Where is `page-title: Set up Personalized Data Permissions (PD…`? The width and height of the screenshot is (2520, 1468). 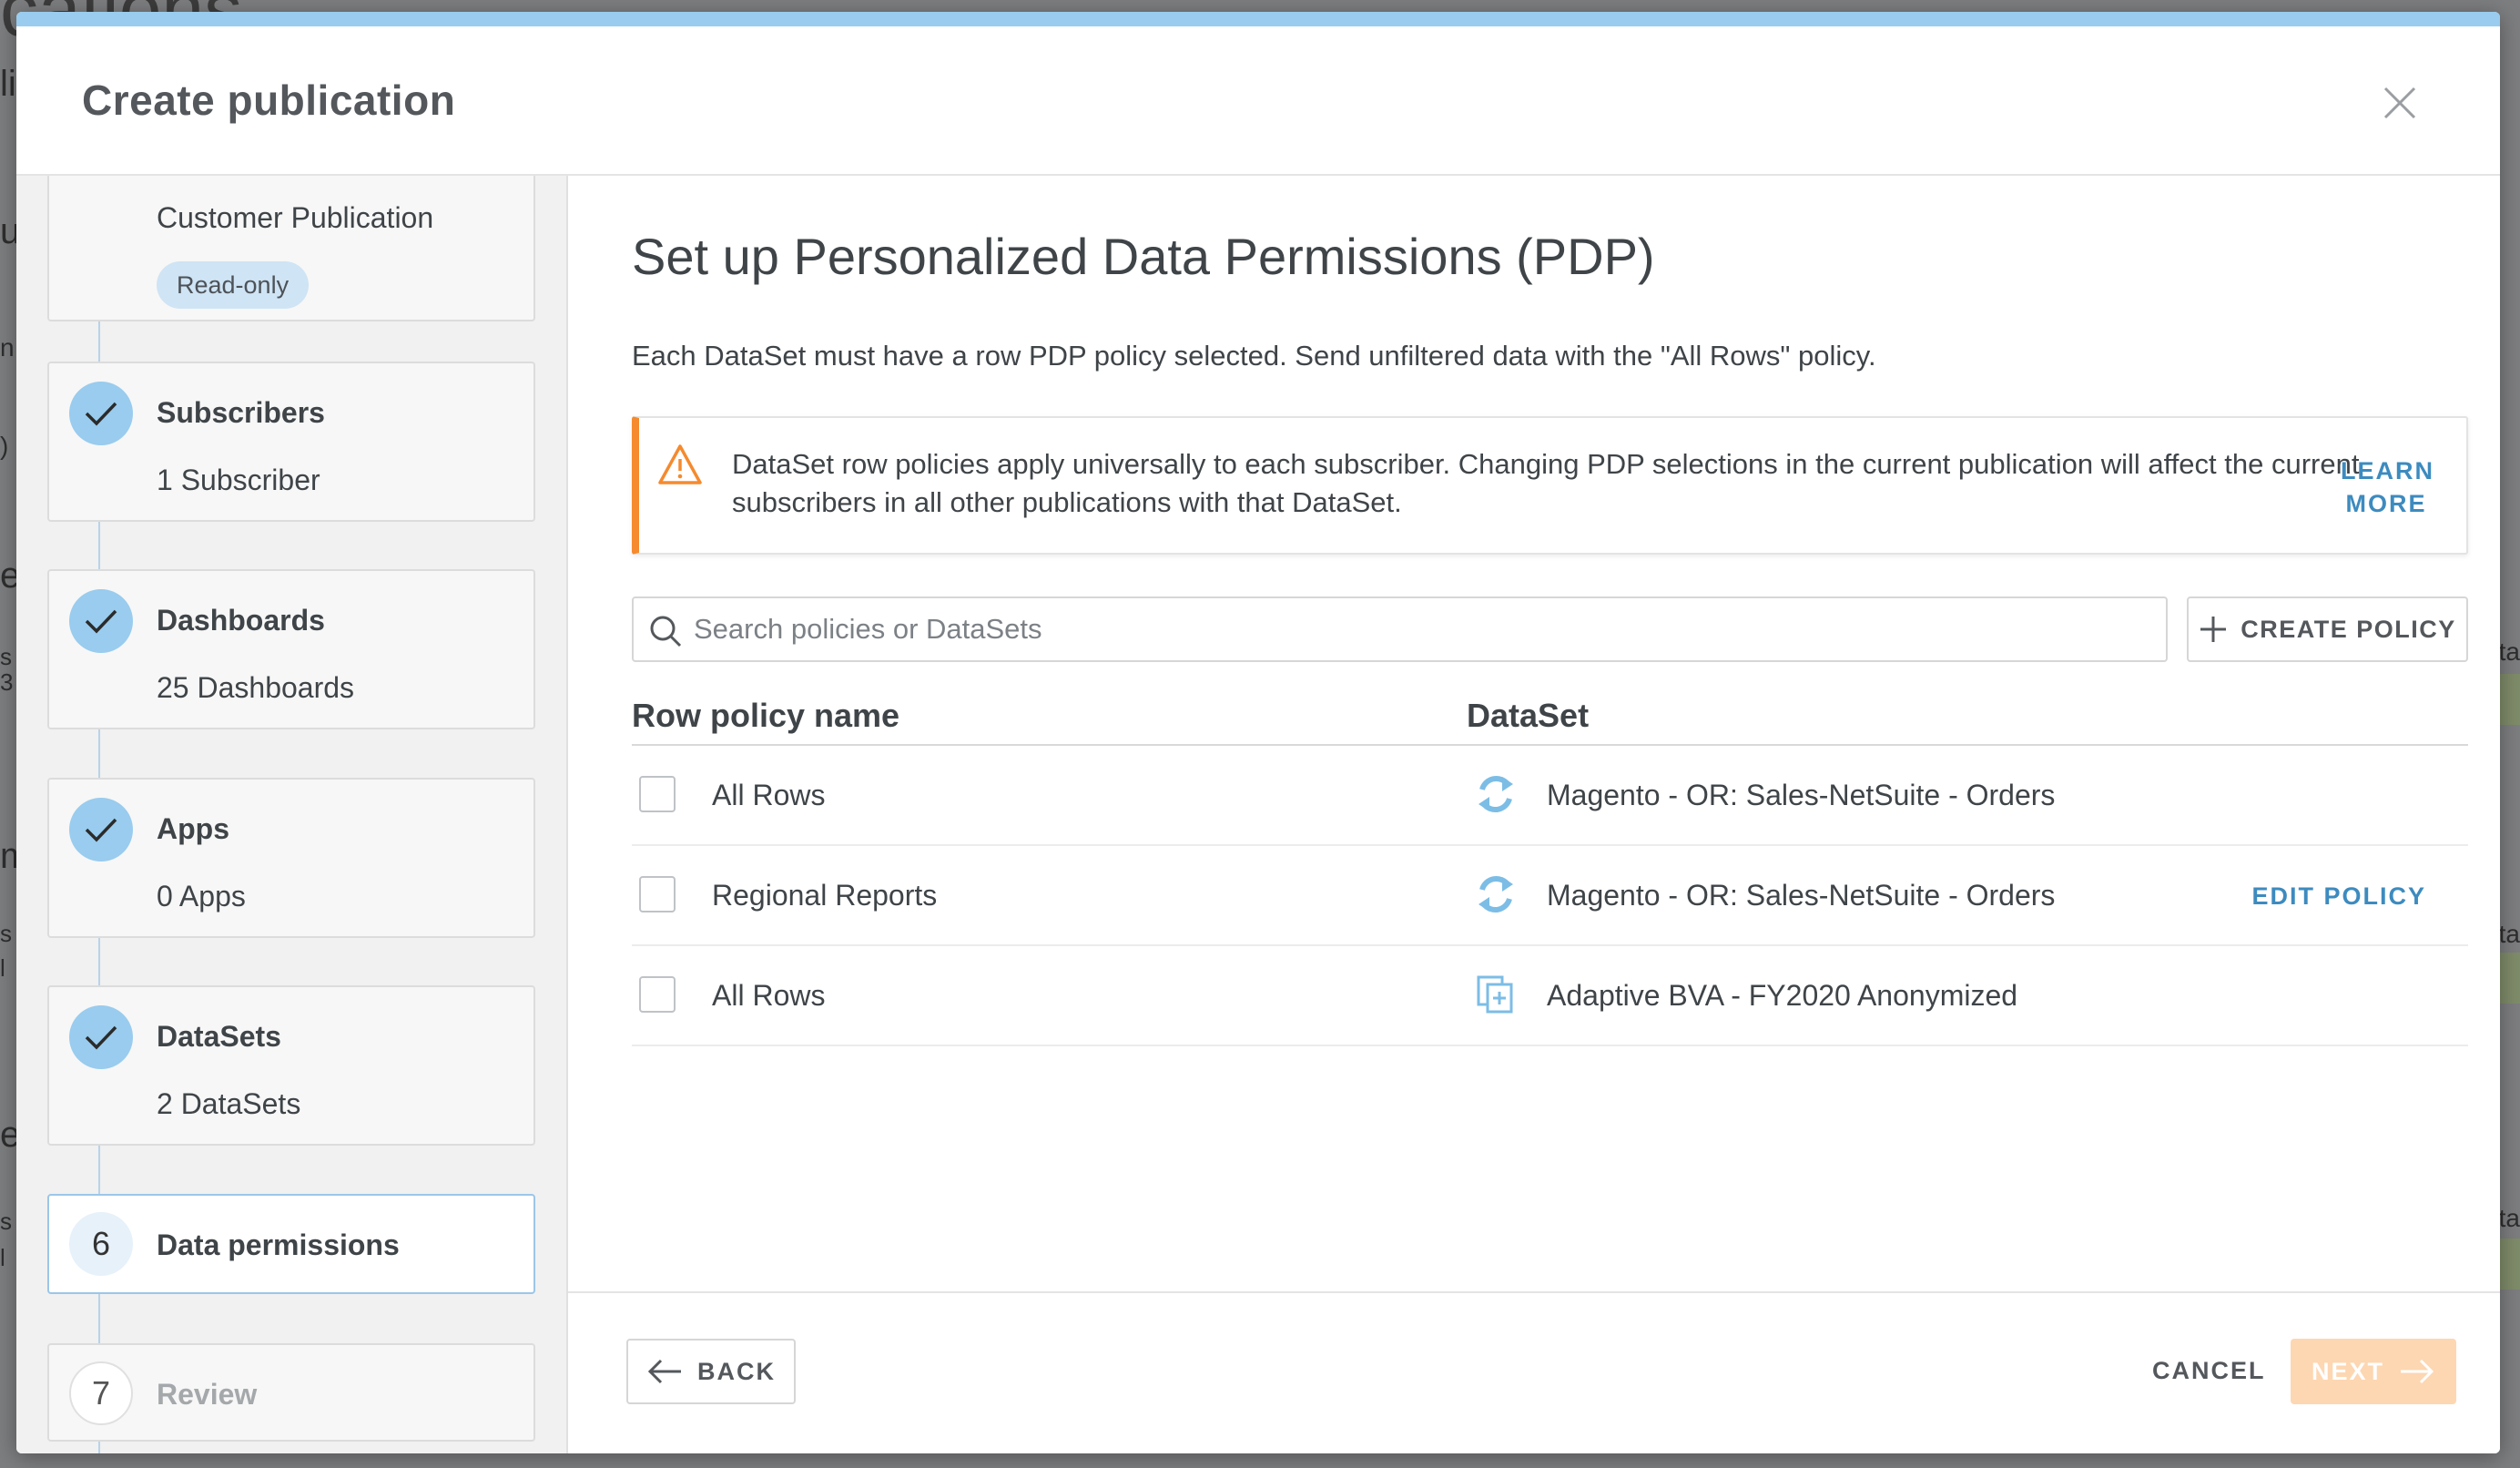 page-title: Set up Personalized Data Permissions (PD… is located at coordinates (1143, 256).